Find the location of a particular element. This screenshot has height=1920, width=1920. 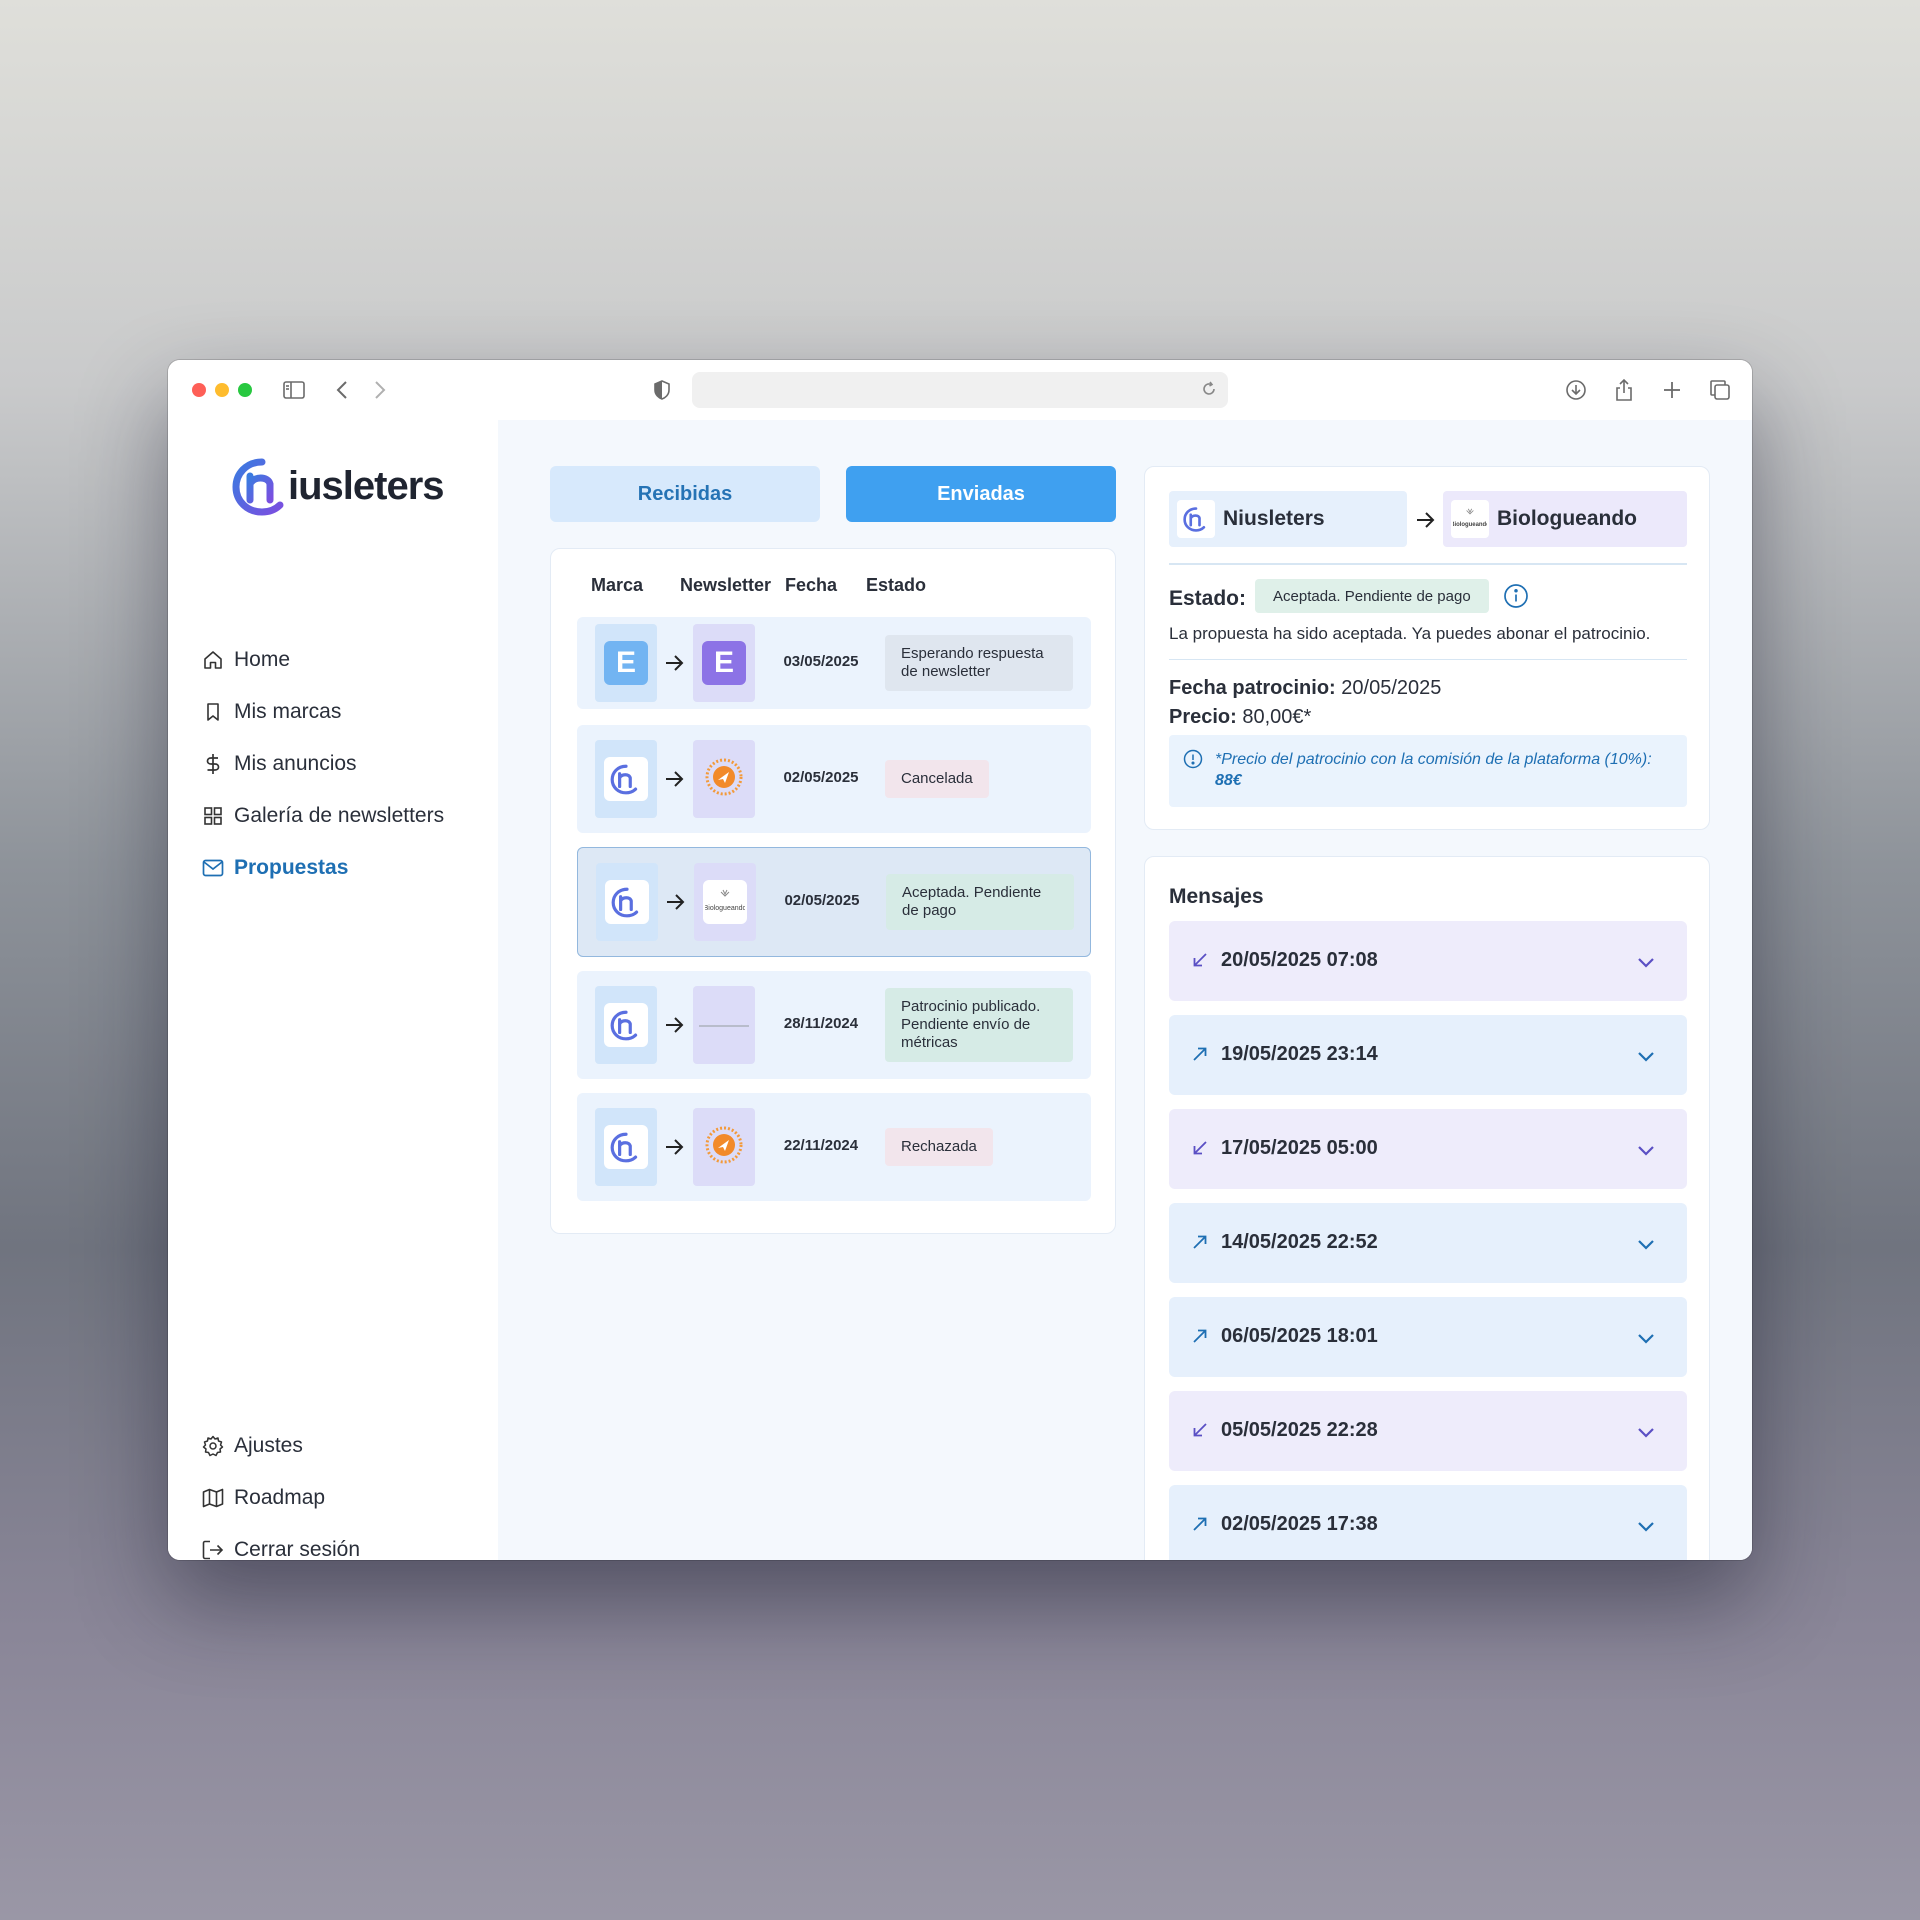

maximize-window-button is located at coordinates (245, 390).